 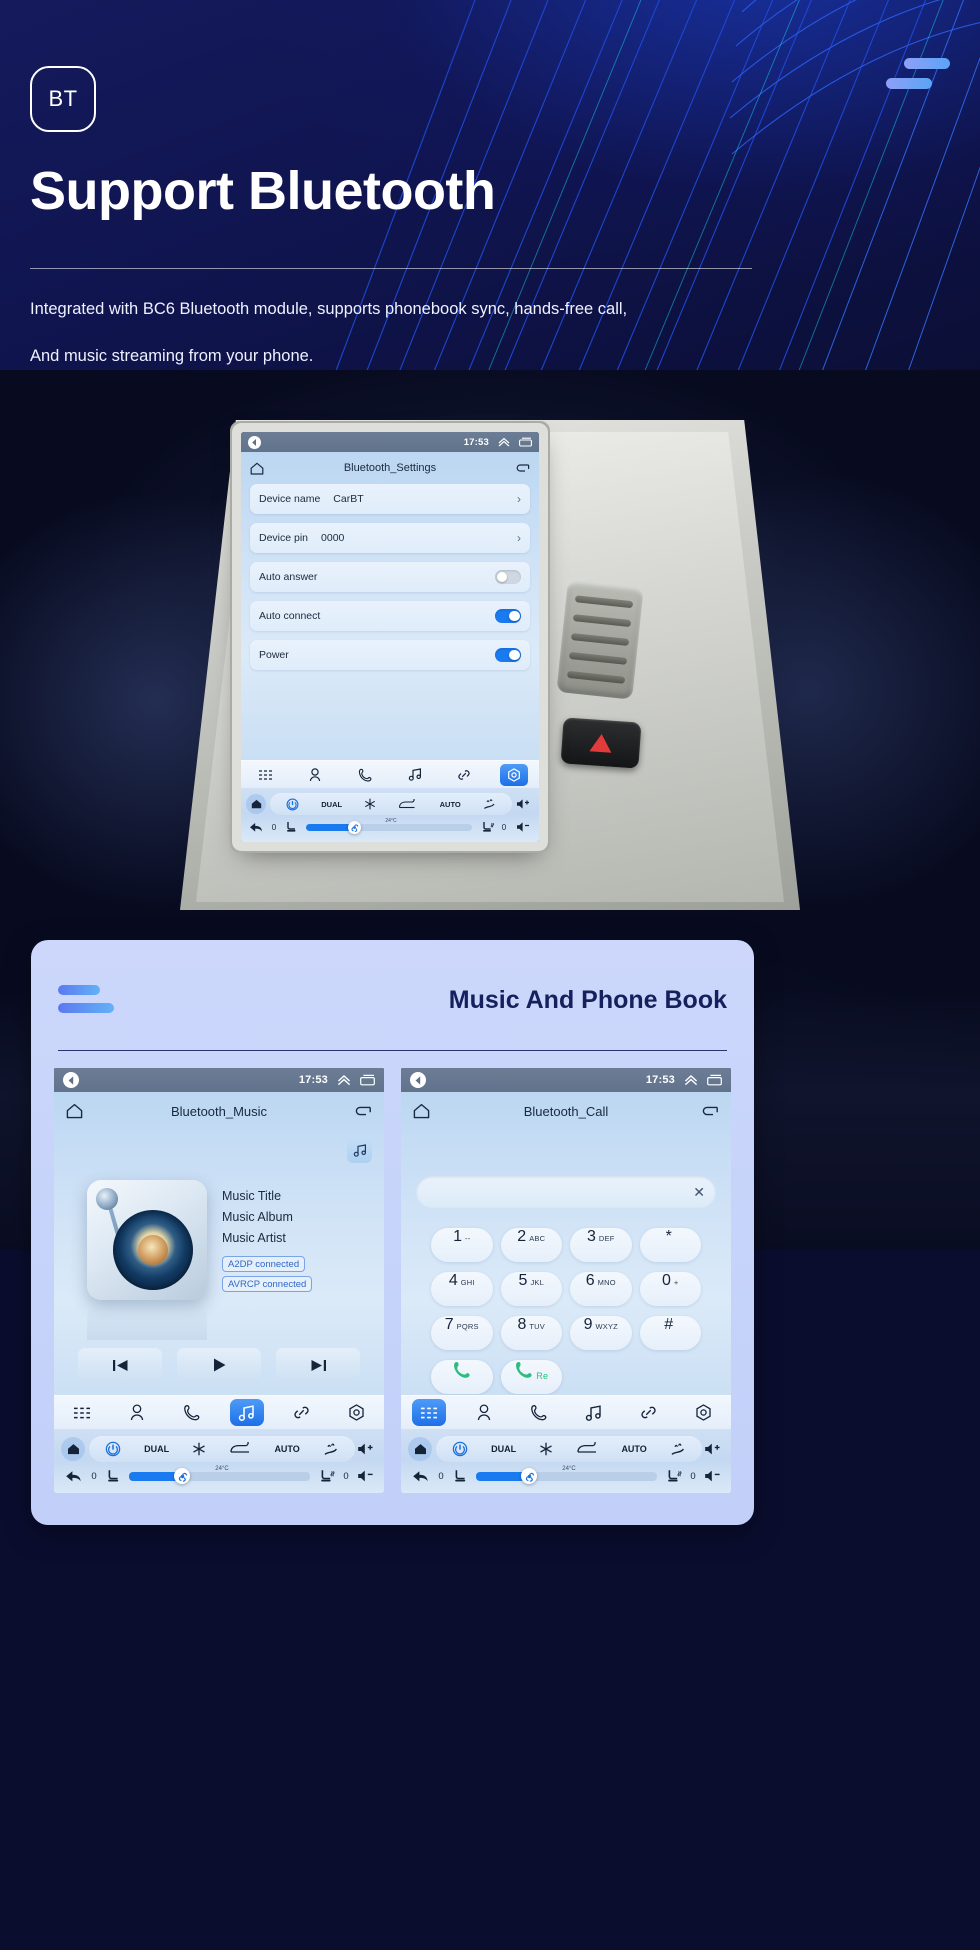 What do you see at coordinates (120, 1365) in the screenshot?
I see `previous-track-icon` at bounding box center [120, 1365].